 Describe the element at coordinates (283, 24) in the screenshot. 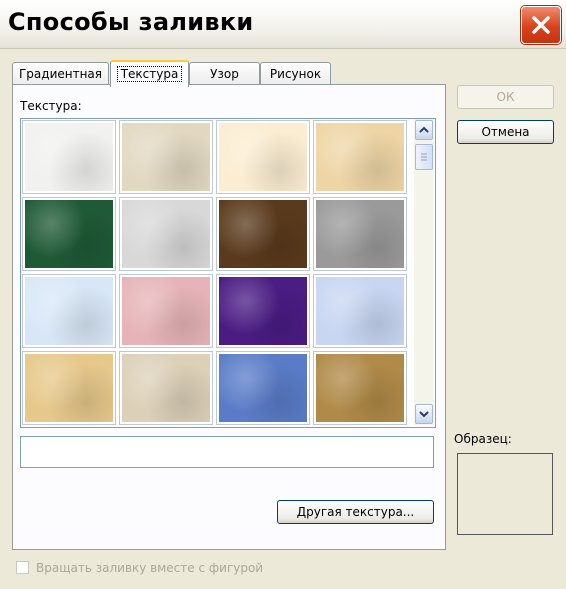

I see `title-bar: Способы заливки` at that location.